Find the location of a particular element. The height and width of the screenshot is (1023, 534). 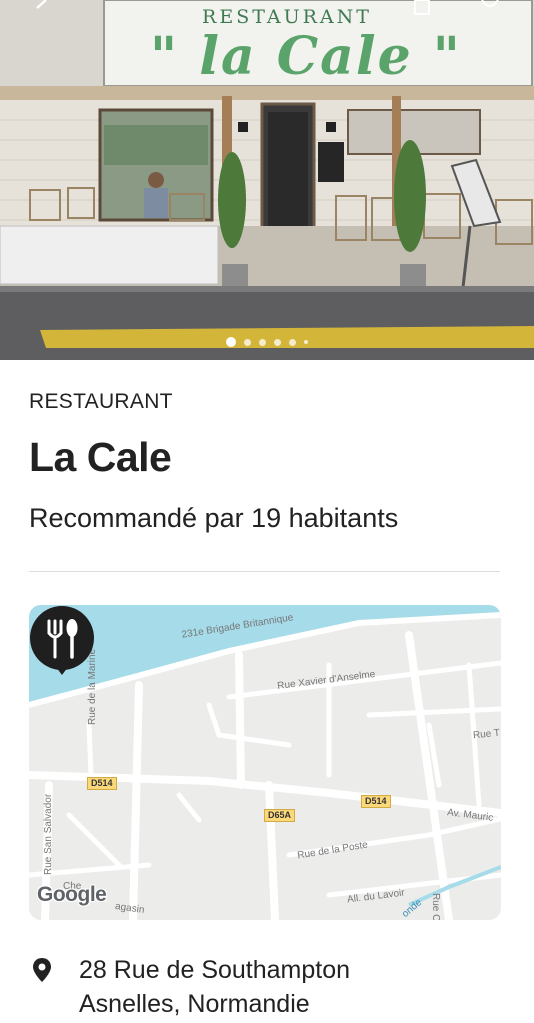

share-icon is located at coordinates (422, 10).